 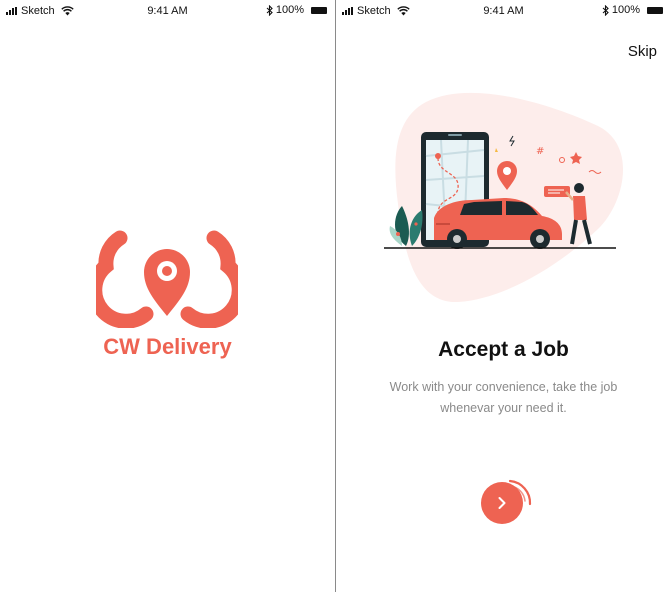 I want to click on cw-pin-logo-icon, so click(x=167, y=279).